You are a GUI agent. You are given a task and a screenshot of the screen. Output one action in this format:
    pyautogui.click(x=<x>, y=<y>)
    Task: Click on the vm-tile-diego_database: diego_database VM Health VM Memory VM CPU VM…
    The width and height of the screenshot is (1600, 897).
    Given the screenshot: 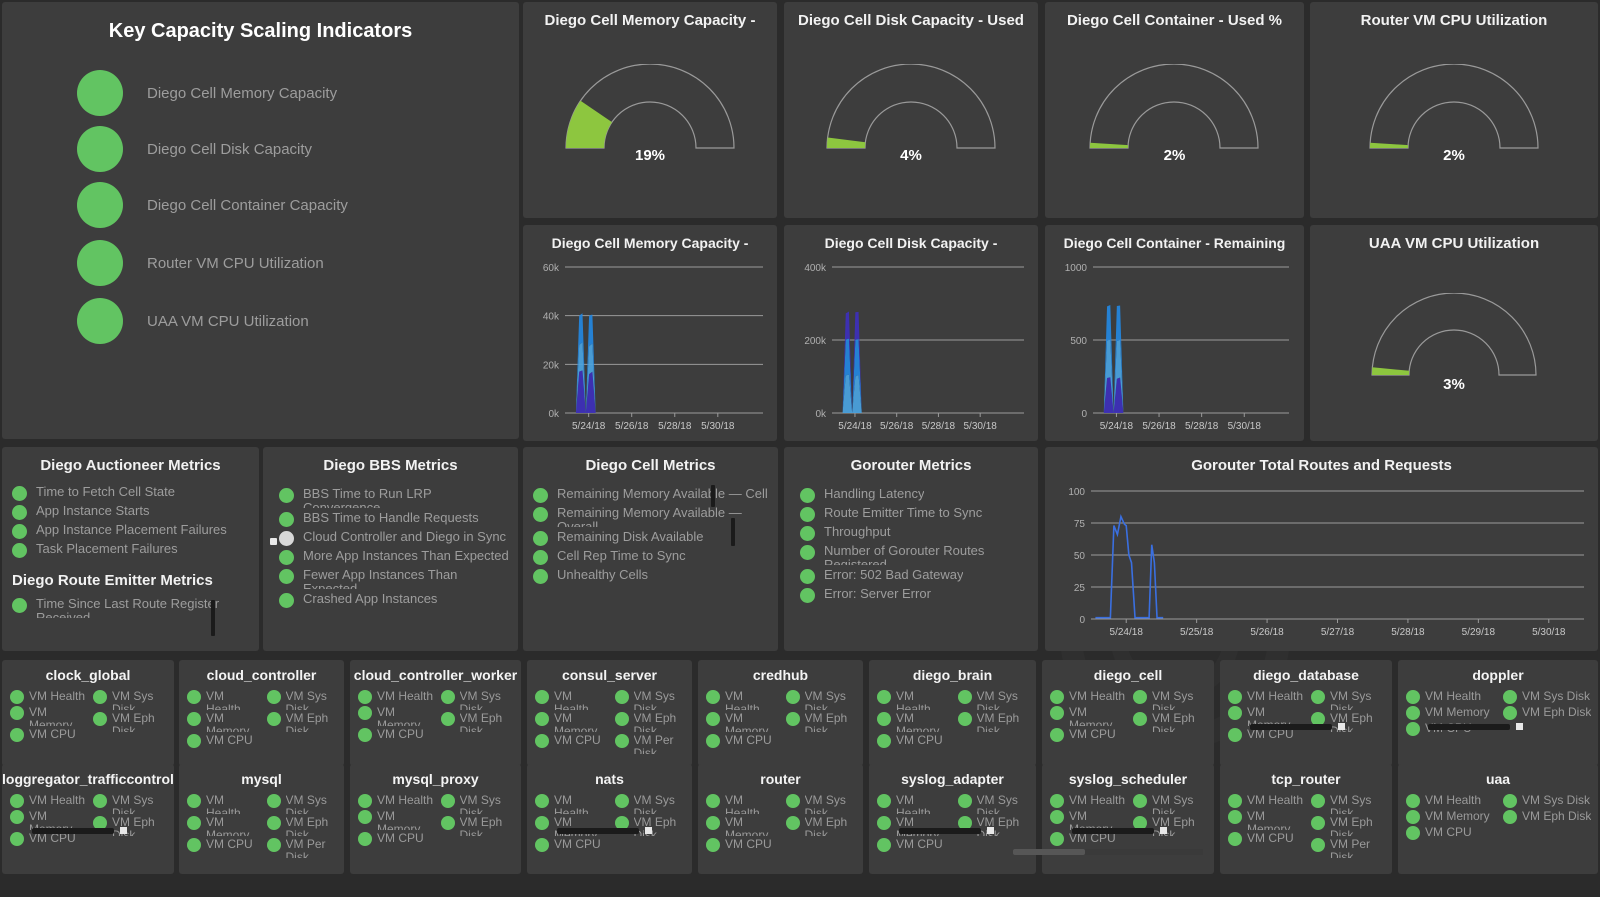 What is the action you would take?
    pyautogui.click(x=1306, y=713)
    